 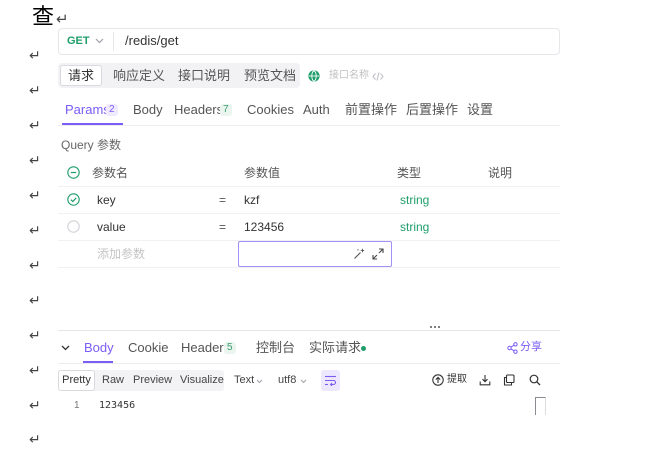 I want to click on column-header-name: 参数名, so click(x=110, y=173).